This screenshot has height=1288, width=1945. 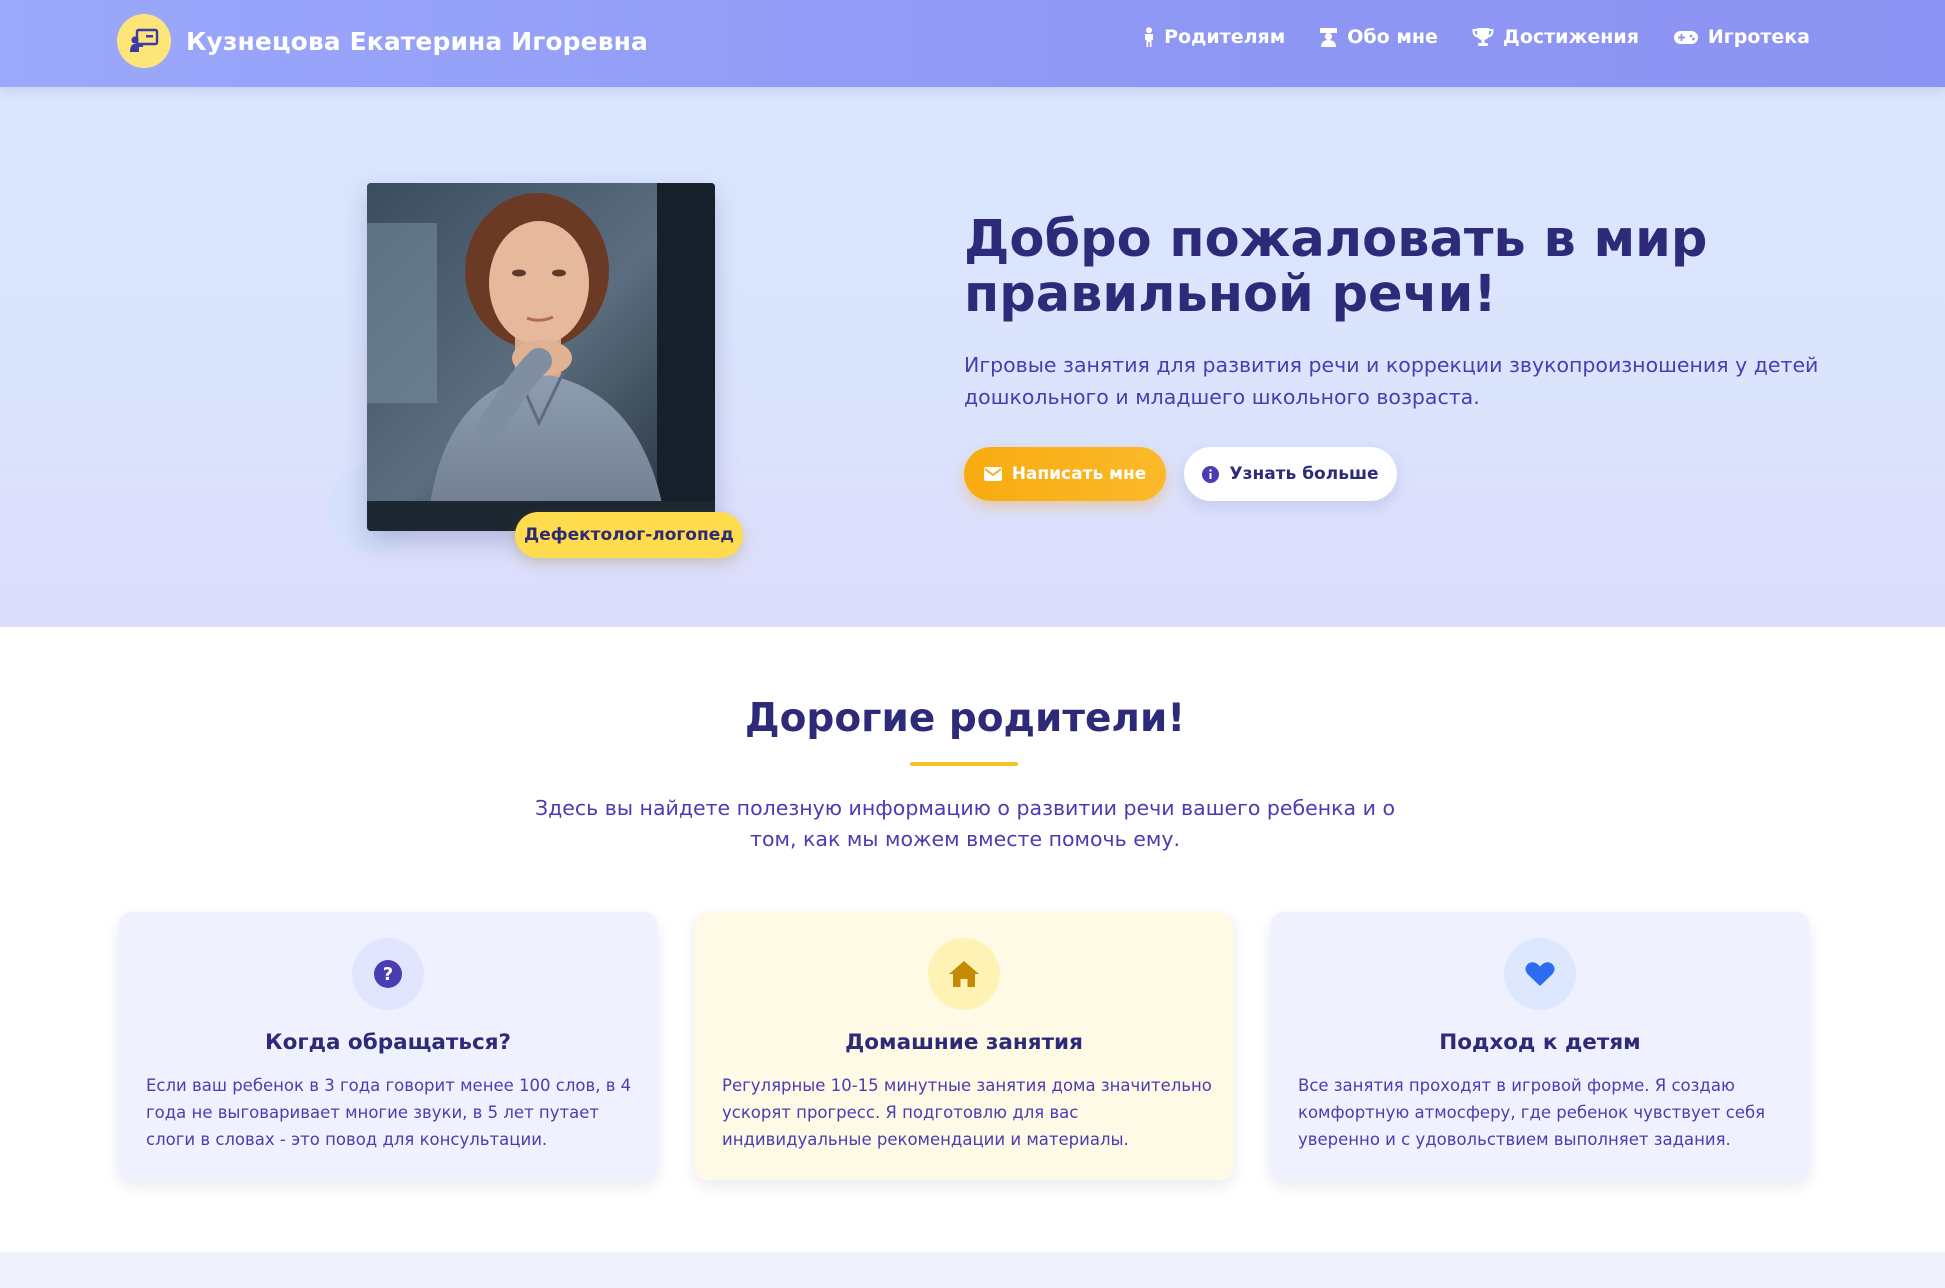 I want to click on teacher-icon, so click(x=1329, y=37).